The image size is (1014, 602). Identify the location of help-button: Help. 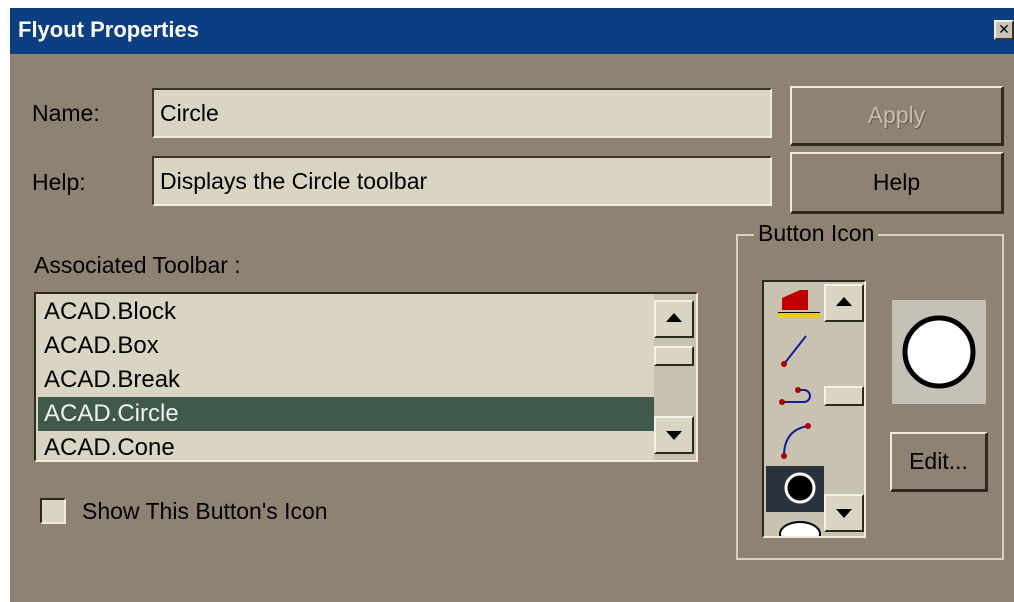
(897, 183).